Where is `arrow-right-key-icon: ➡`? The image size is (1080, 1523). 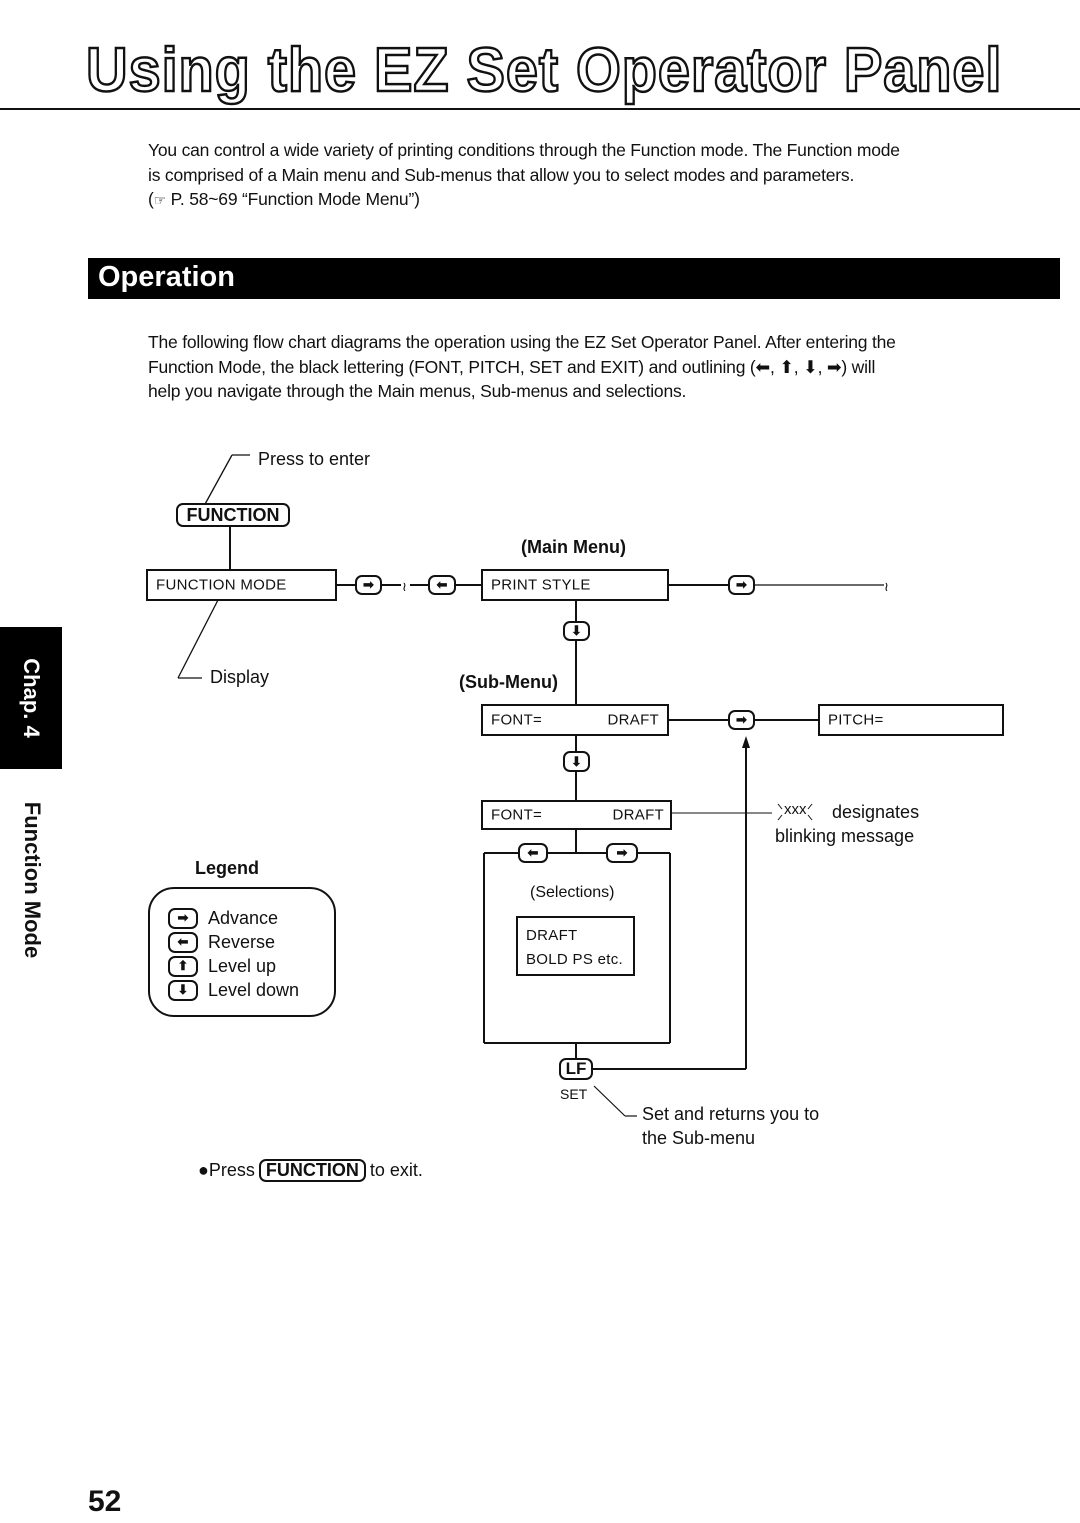 arrow-right-key-icon: ➡ is located at coordinates (183, 918).